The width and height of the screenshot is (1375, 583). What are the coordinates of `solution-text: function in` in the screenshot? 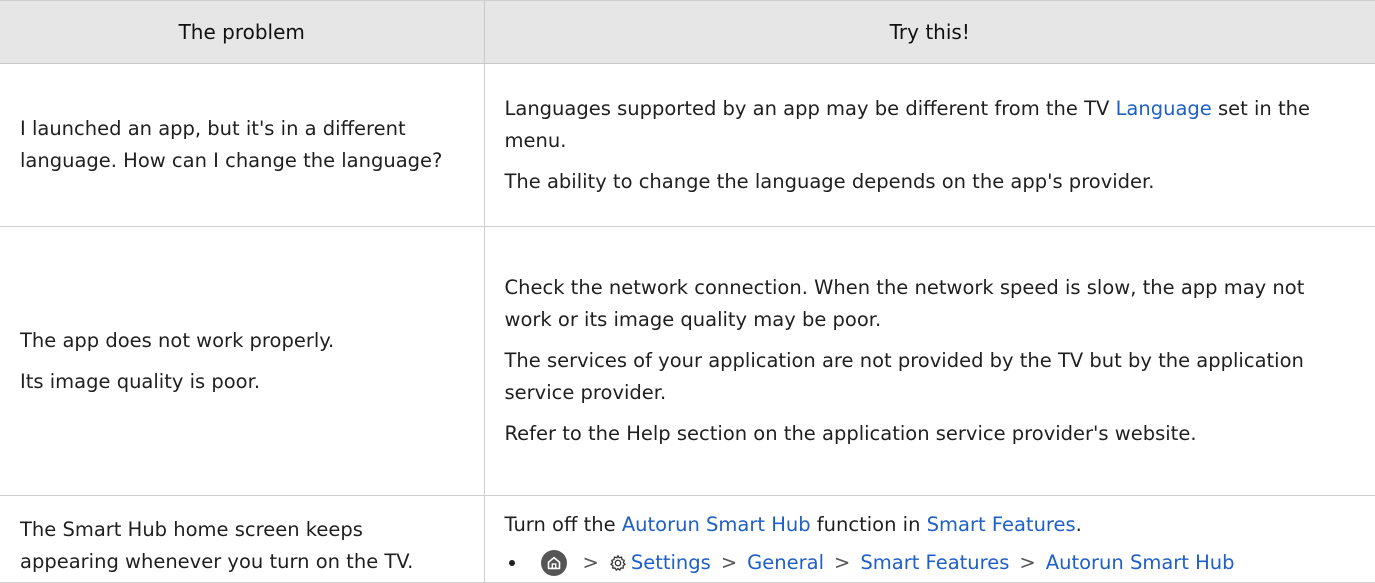 It's located at (868, 524).